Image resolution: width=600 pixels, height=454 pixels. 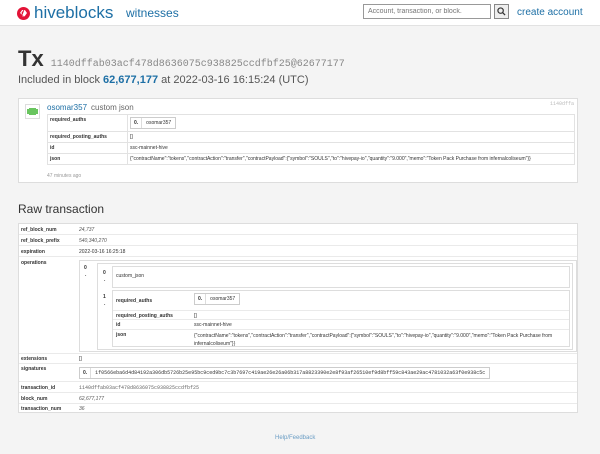 What do you see at coordinates (130, 80) in the screenshot?
I see `block-link: 62,677,177` at bounding box center [130, 80].